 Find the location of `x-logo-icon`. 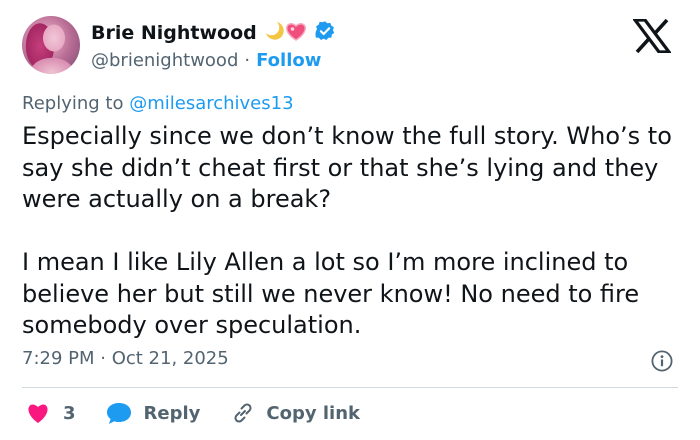

x-logo-icon is located at coordinates (652, 36).